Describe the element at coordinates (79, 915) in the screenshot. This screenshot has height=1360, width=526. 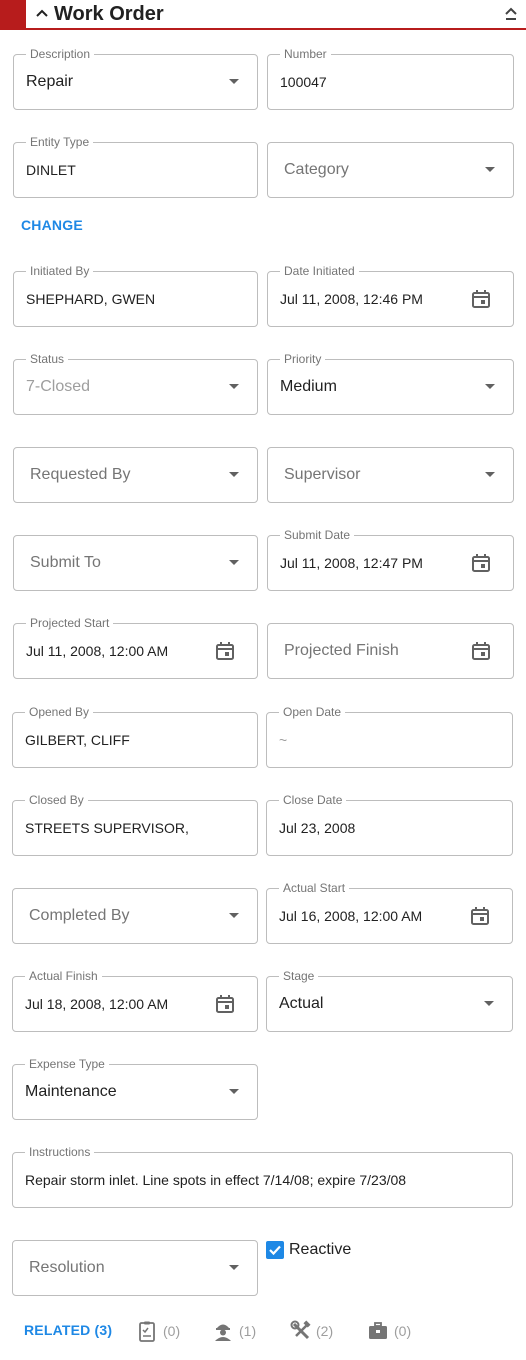
I see `completed-by-placeholder: Completed By` at that location.